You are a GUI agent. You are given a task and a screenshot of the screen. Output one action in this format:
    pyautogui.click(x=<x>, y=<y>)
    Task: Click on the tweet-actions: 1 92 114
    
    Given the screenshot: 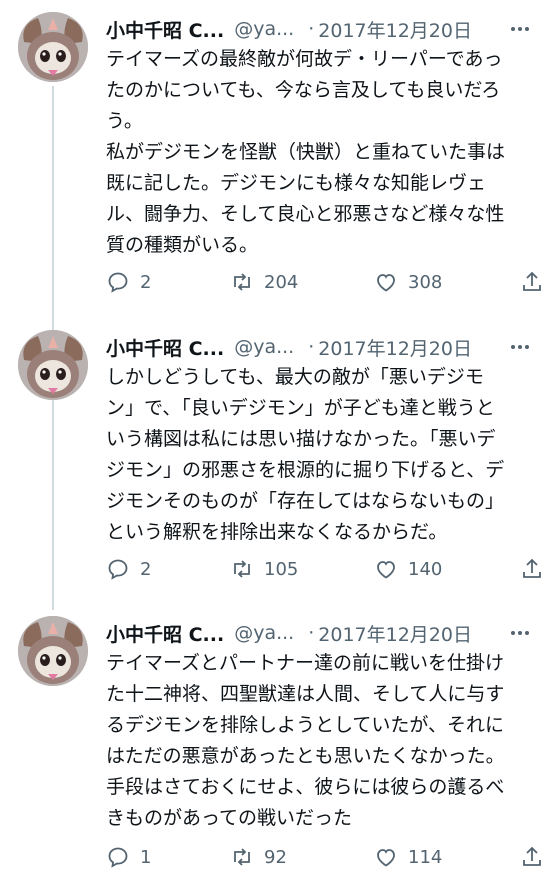 What is the action you would take?
    pyautogui.click(x=326, y=857)
    